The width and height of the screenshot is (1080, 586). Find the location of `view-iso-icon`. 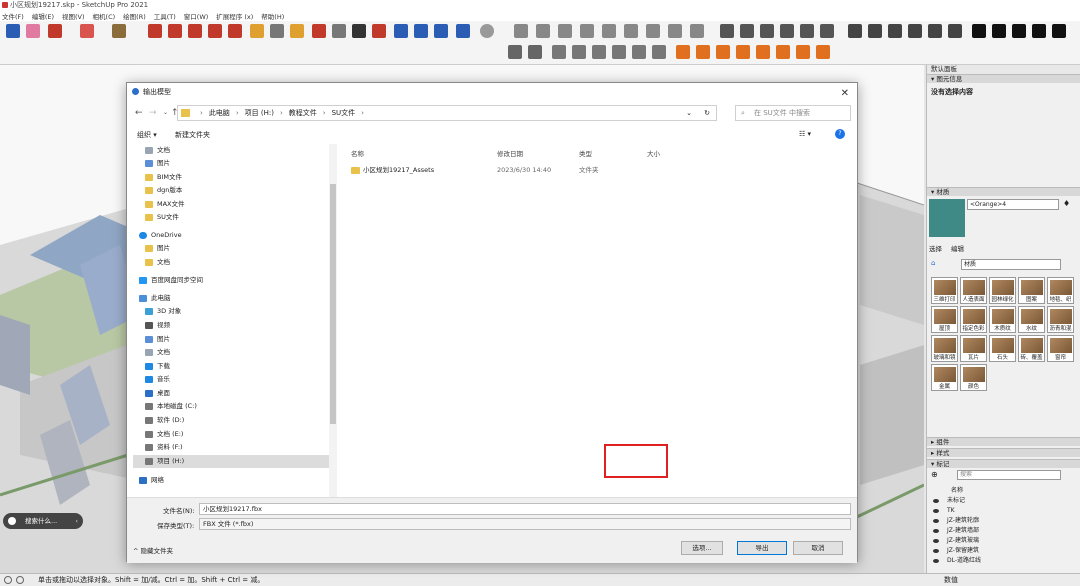

view-iso-icon is located at coordinates (855, 31).